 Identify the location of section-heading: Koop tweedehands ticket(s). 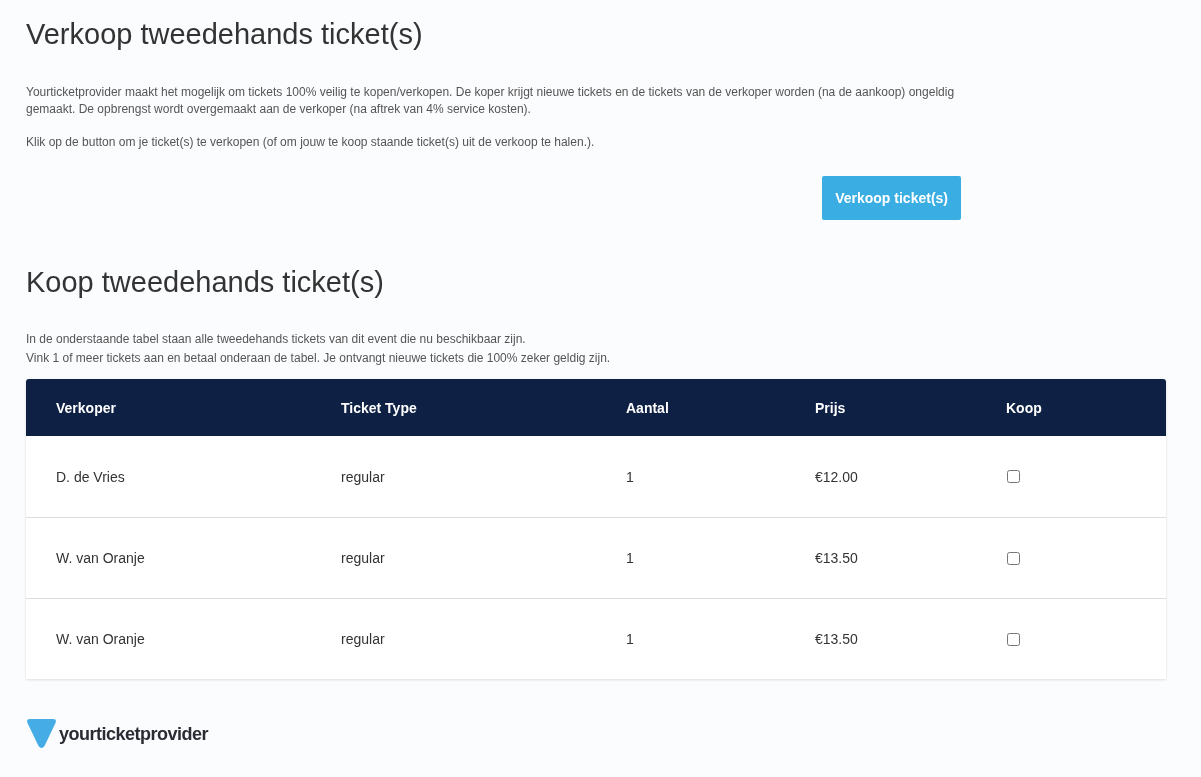
(205, 282).